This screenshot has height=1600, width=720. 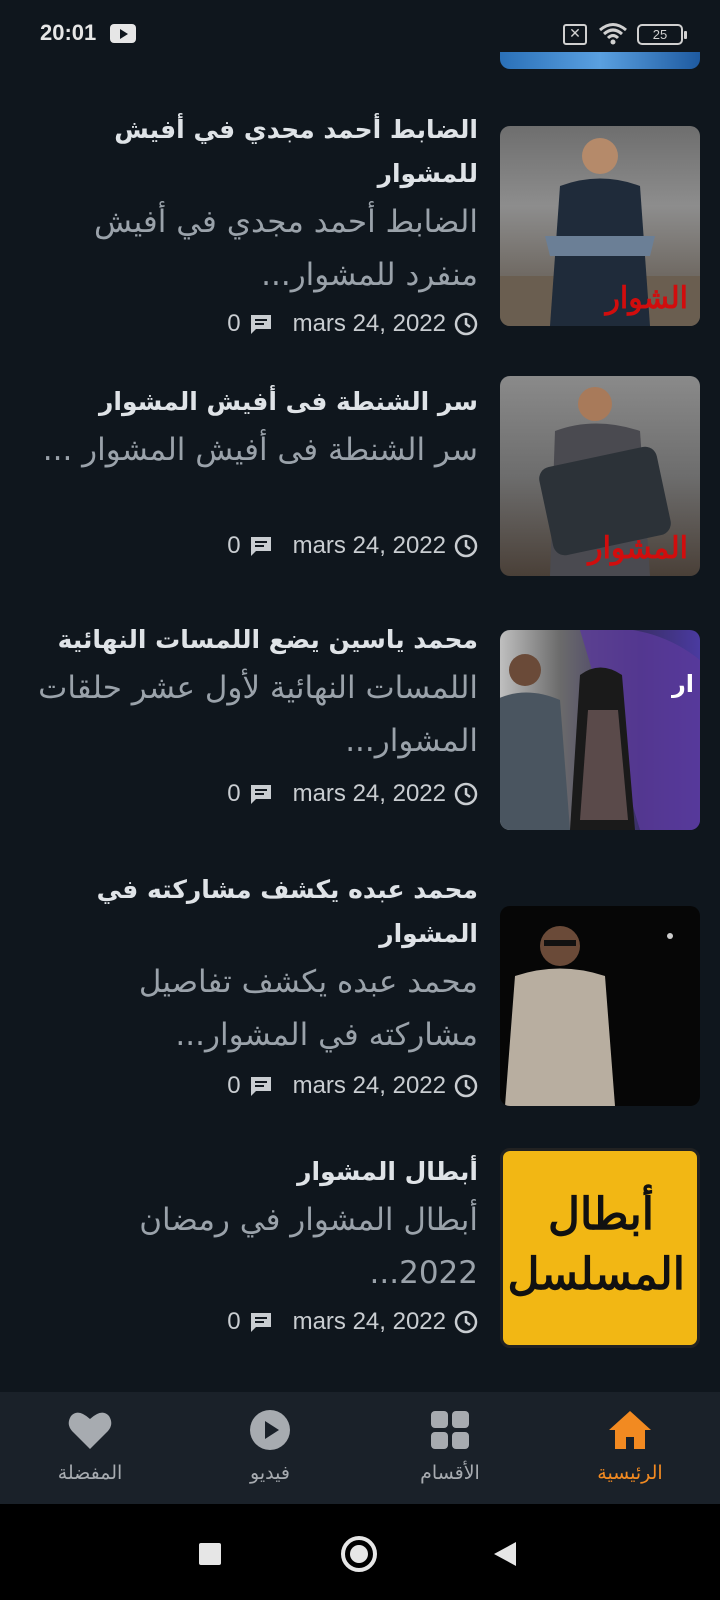 I want to click on nav-home: الرئيسية, so click(x=630, y=1448).